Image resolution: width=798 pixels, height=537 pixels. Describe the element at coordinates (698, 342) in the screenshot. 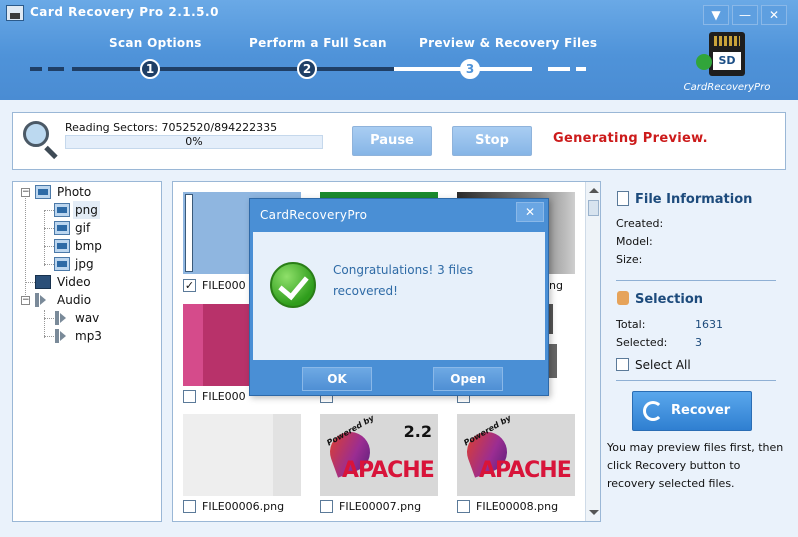

I see `selected-value: 3` at that location.